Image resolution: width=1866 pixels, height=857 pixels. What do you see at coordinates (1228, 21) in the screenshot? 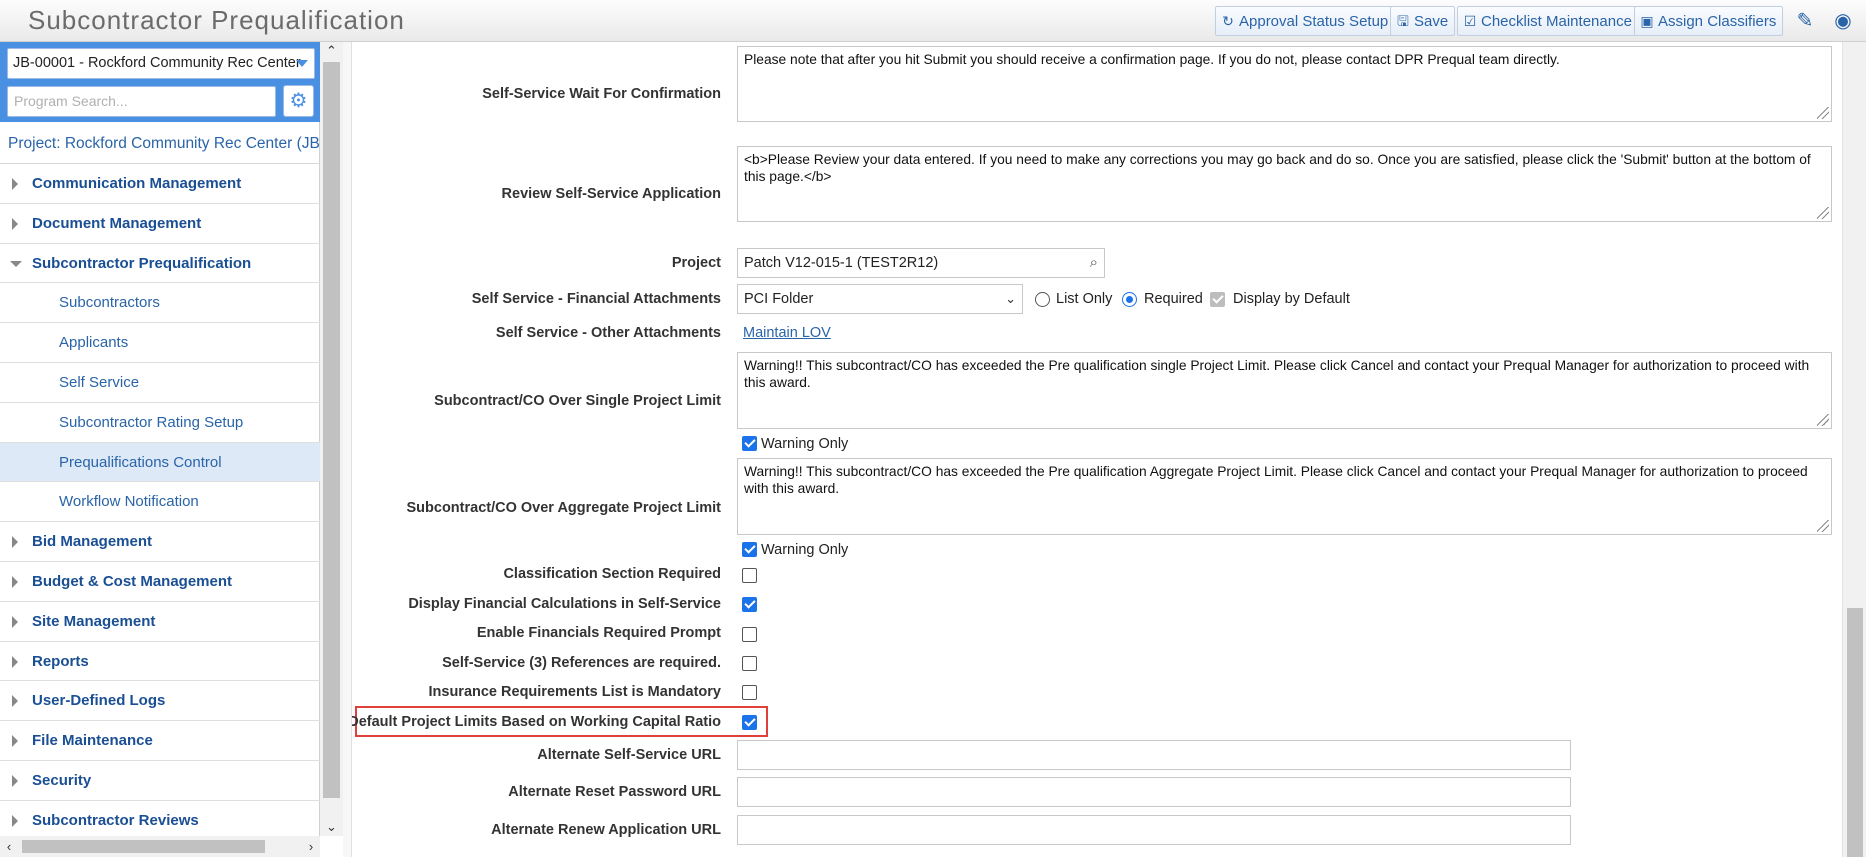
I see `refresh-icon: ↻` at bounding box center [1228, 21].